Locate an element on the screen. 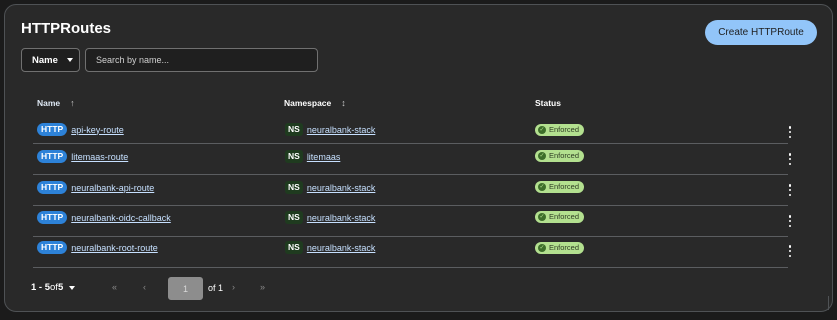 This screenshot has width=837, height=320. current-page-input is located at coordinates (185, 288).